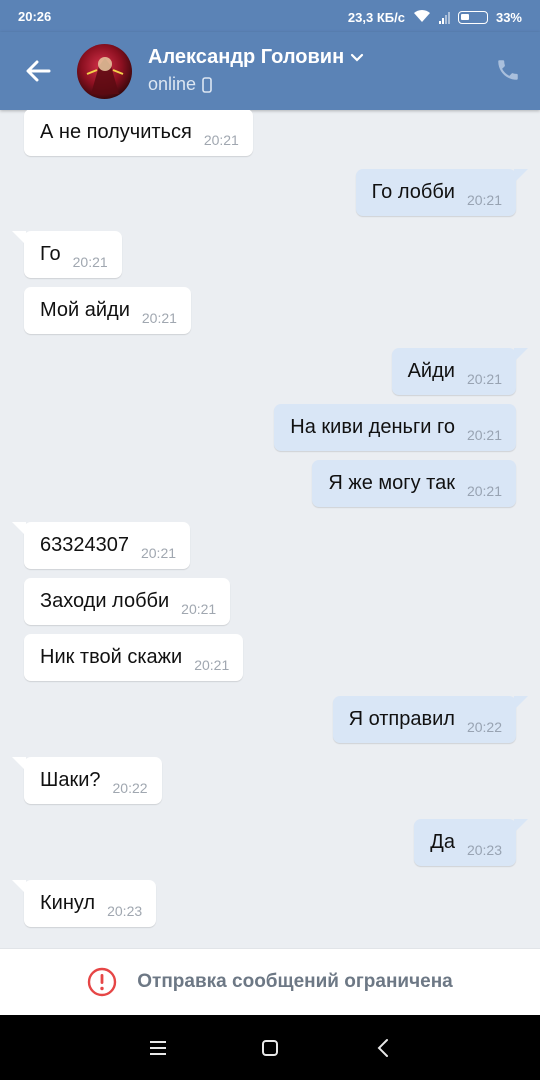 The width and height of the screenshot is (540, 1080). Describe the element at coordinates (87, 780) in the screenshot. I see `message-bubble-incoming: Шаки? 20:22` at that location.